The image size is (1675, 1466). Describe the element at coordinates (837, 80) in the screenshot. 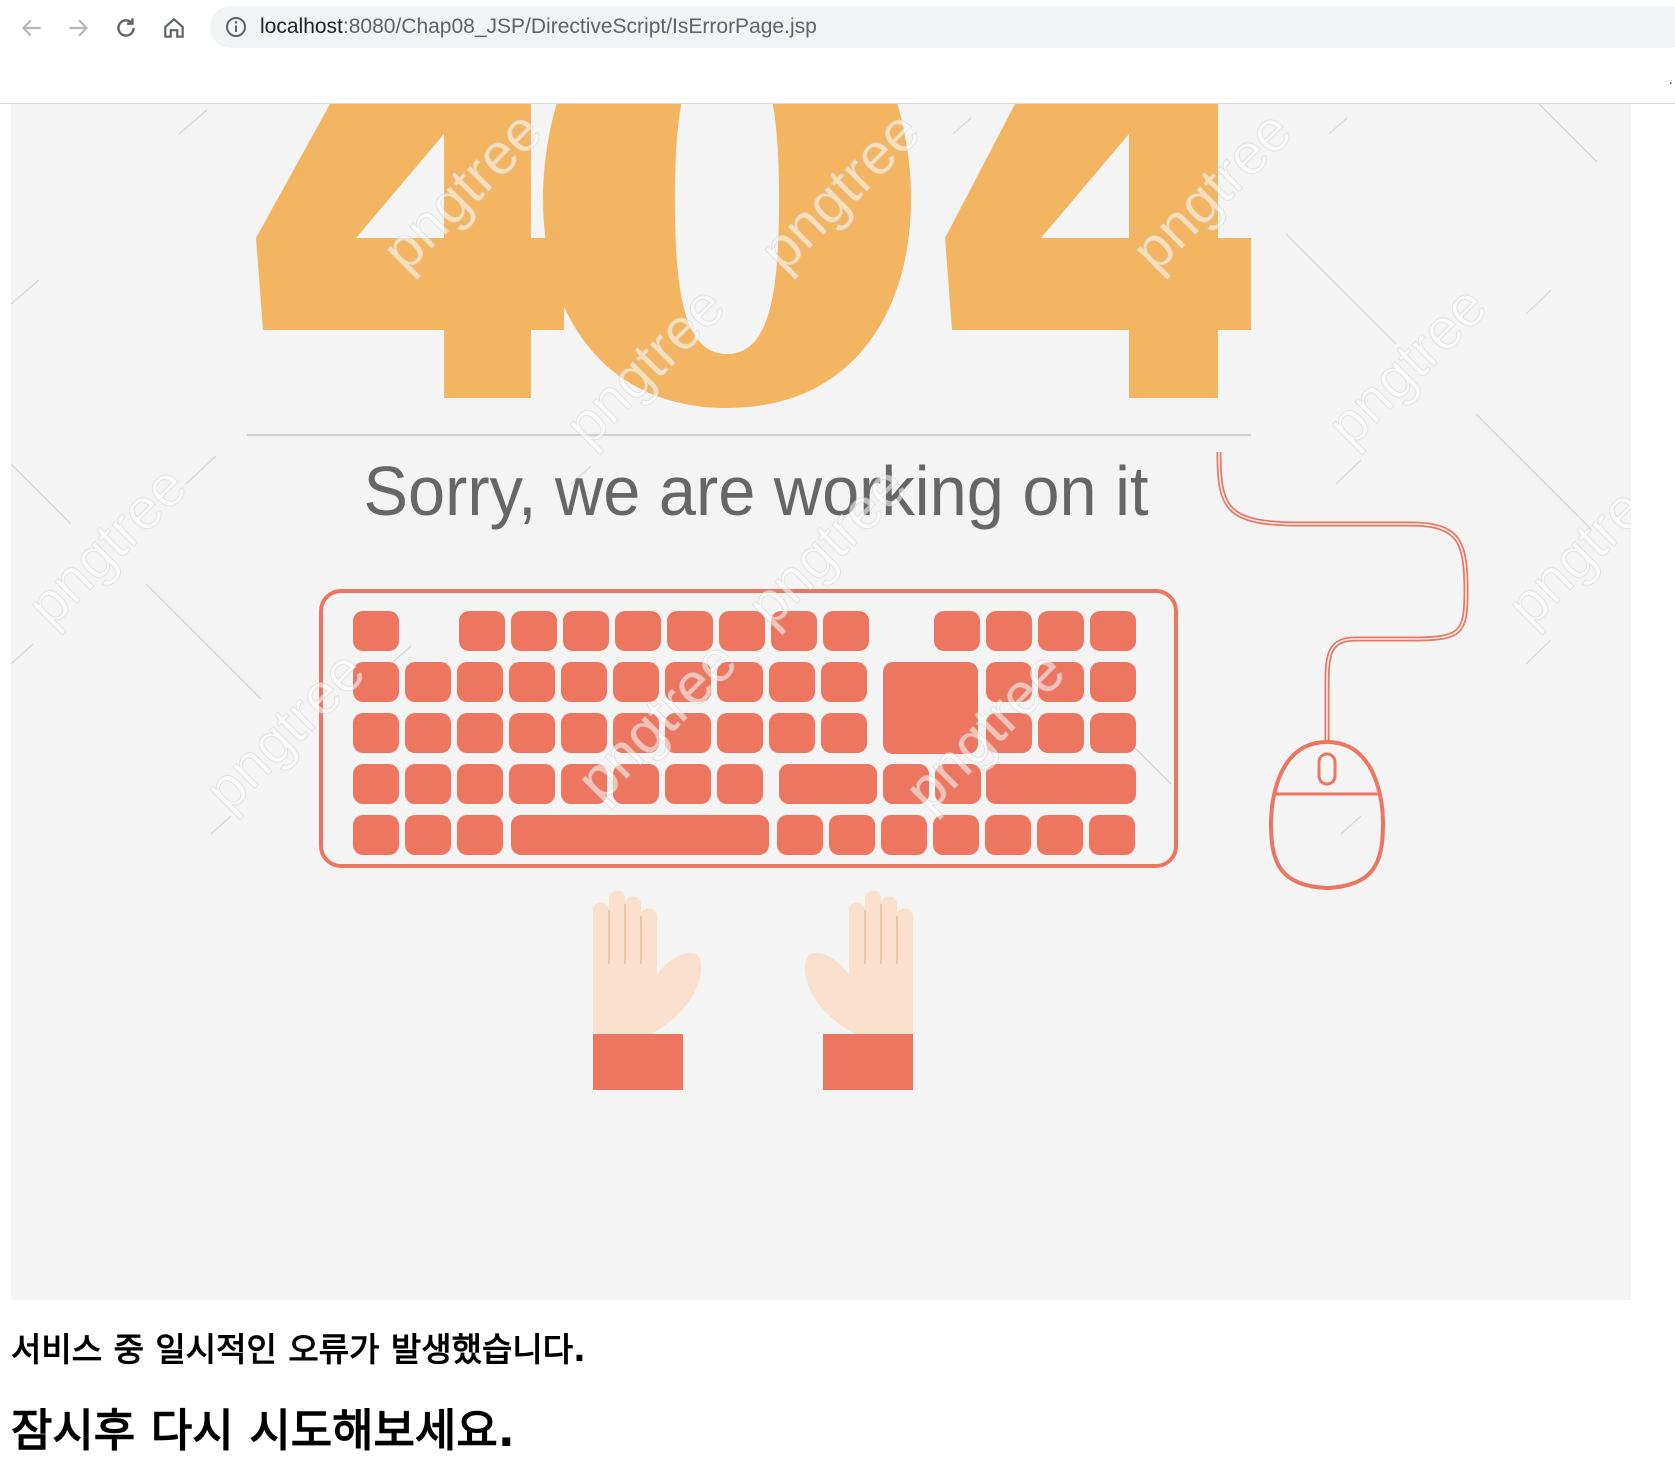

I see `bookmark-bar: ·` at that location.